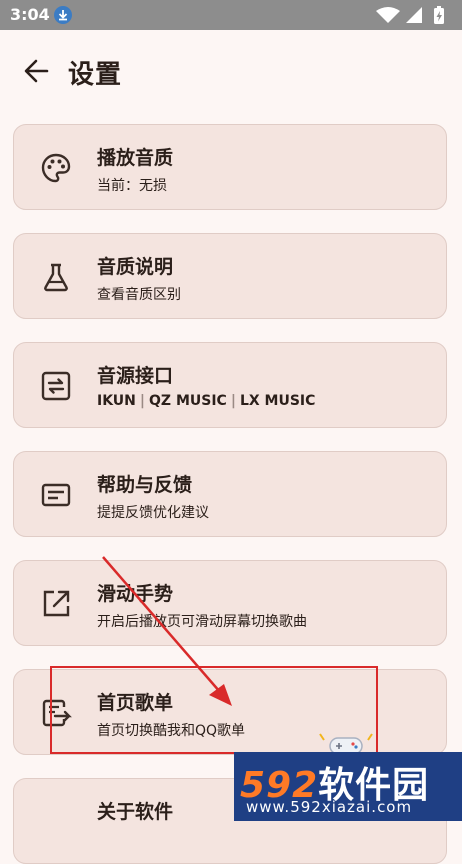  I want to click on setting-playback-quality: 播放音质 当前：无损, so click(230, 167).